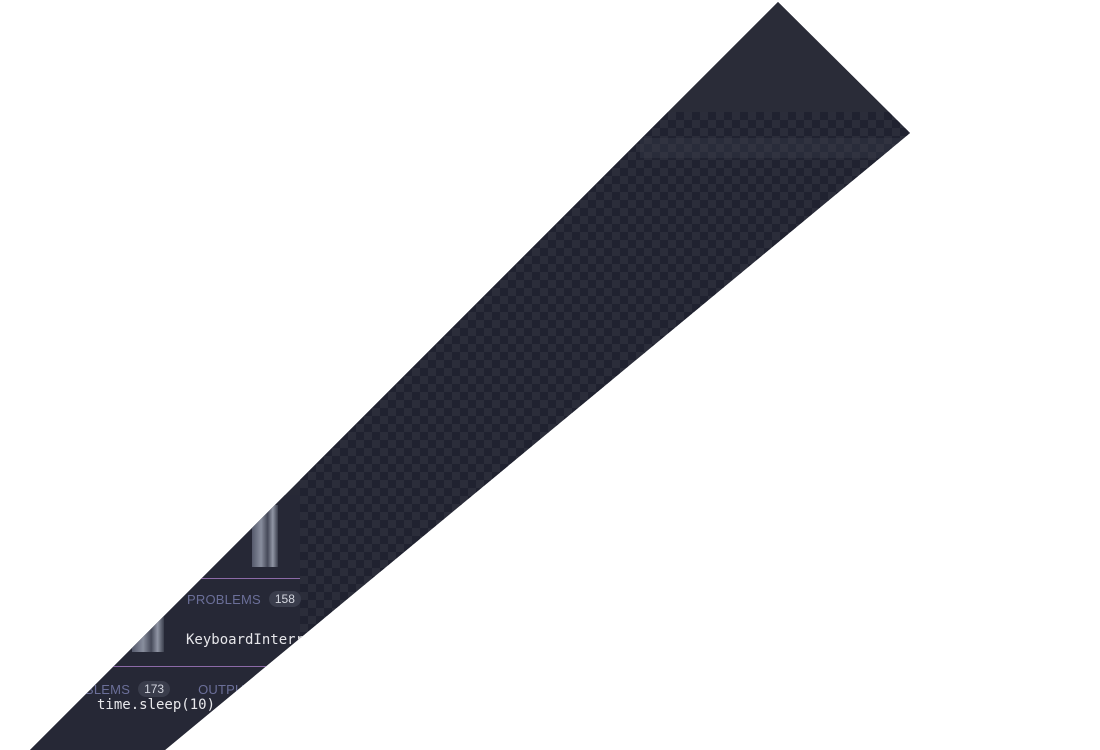 The image size is (1100, 750). I want to click on problems-count-badge: 158, so click(284, 599).